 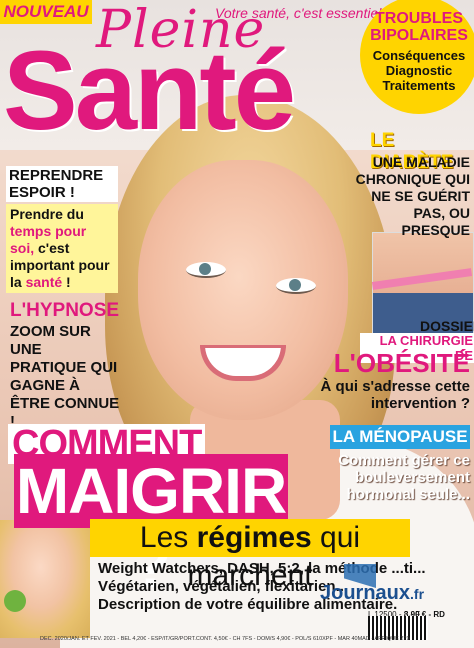 What do you see at coordinates (372, 593) in the screenshot?
I see `watermark-logo: Journaux.fr` at bounding box center [372, 593].